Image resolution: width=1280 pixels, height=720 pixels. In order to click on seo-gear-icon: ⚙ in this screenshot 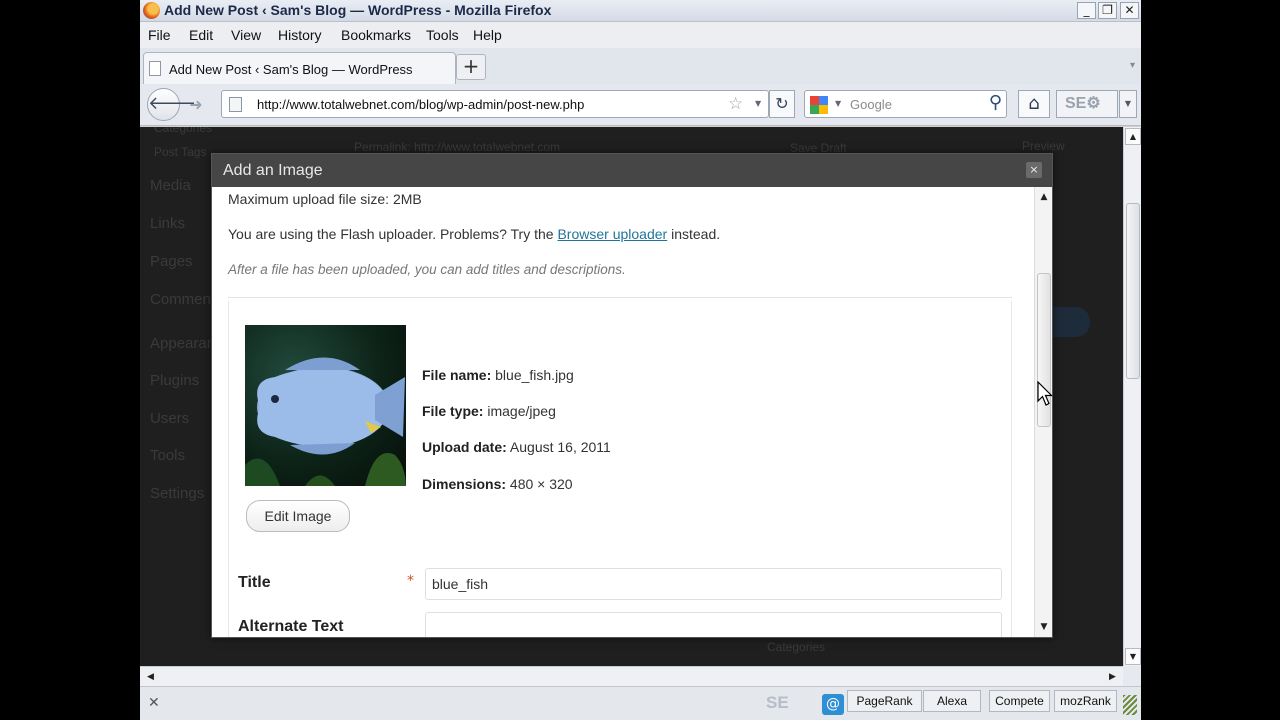, I will do `click(1093, 103)`.